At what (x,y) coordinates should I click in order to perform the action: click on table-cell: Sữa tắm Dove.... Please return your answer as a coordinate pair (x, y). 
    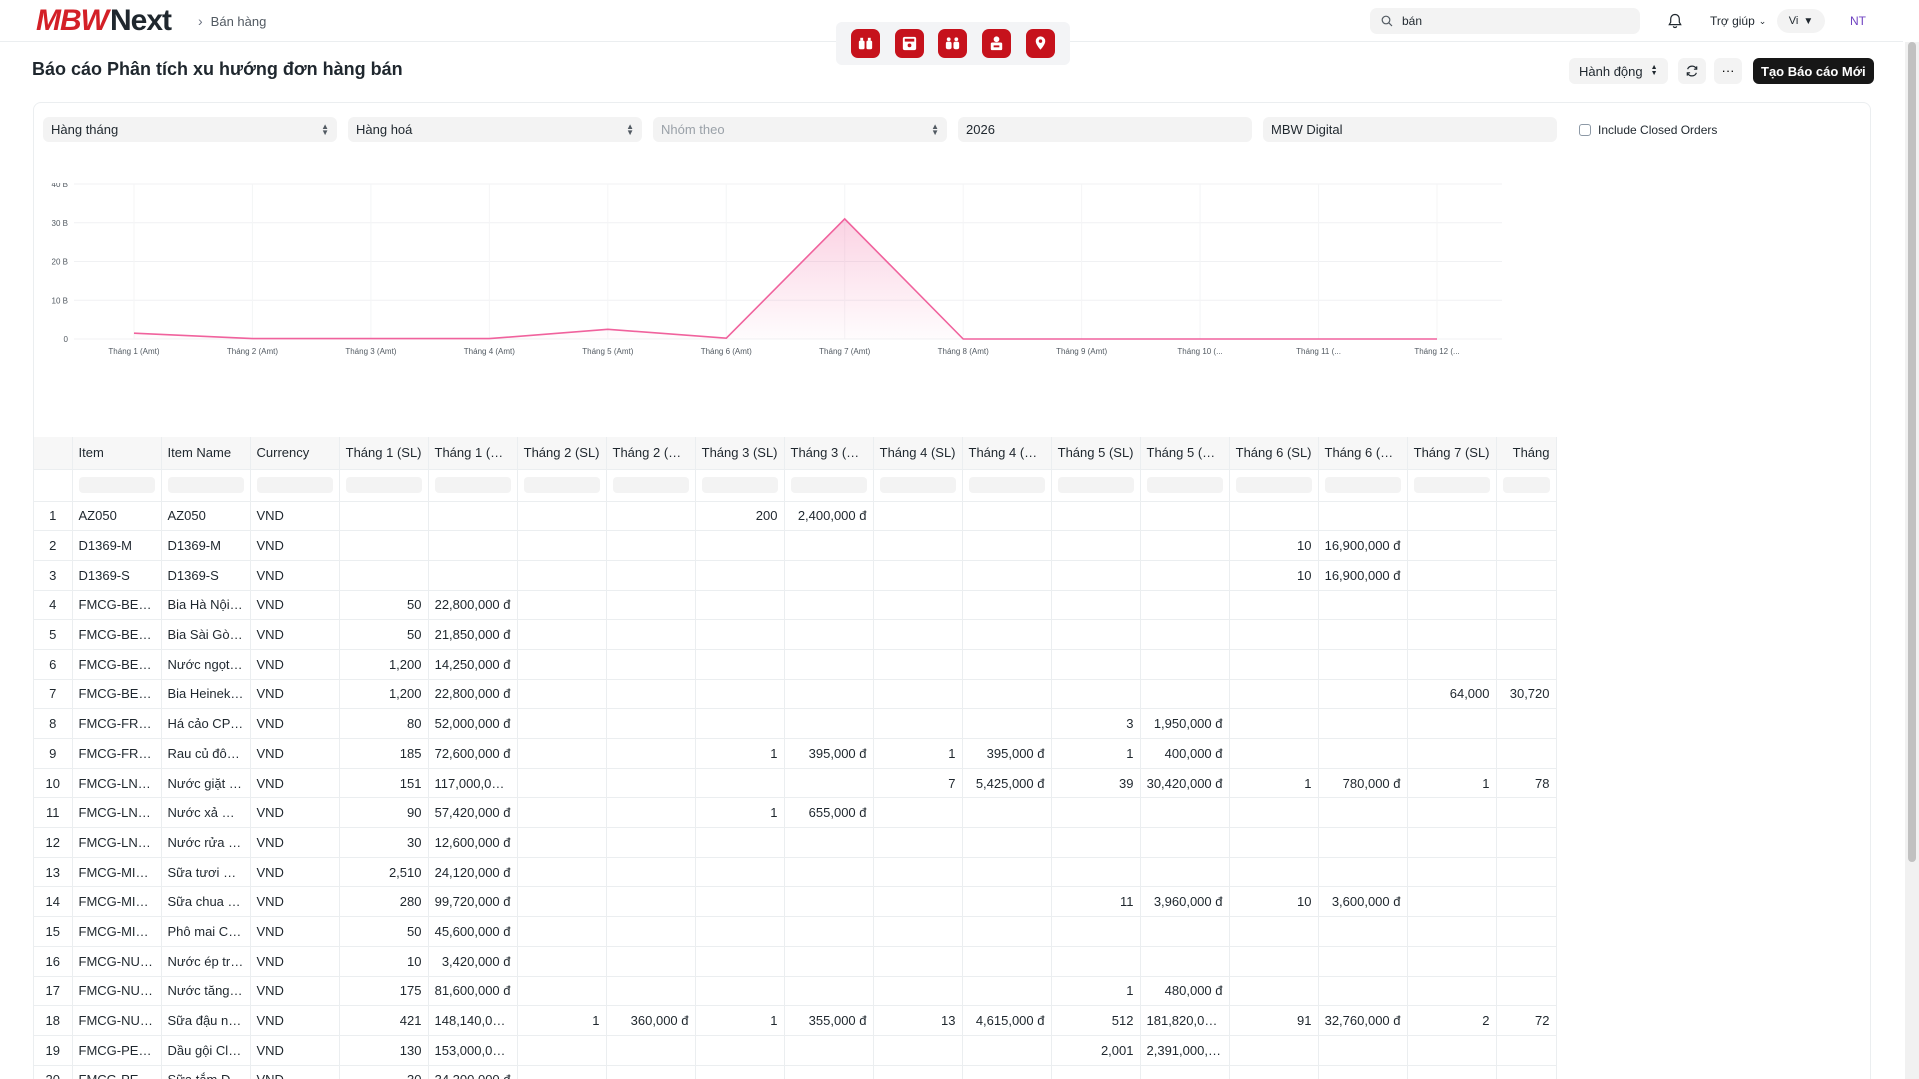
    Looking at the image, I should click on (206, 1072).